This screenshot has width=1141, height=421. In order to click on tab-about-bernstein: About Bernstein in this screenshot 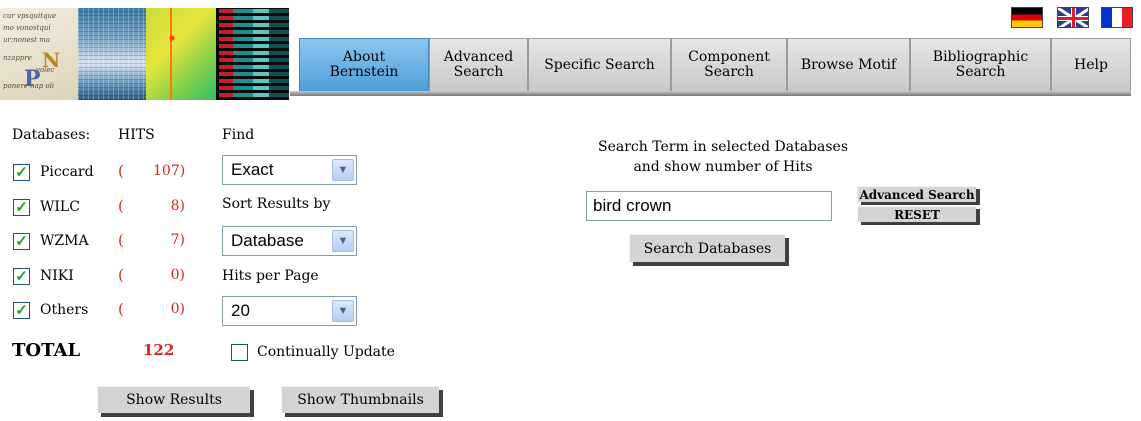, I will do `click(364, 65)`.